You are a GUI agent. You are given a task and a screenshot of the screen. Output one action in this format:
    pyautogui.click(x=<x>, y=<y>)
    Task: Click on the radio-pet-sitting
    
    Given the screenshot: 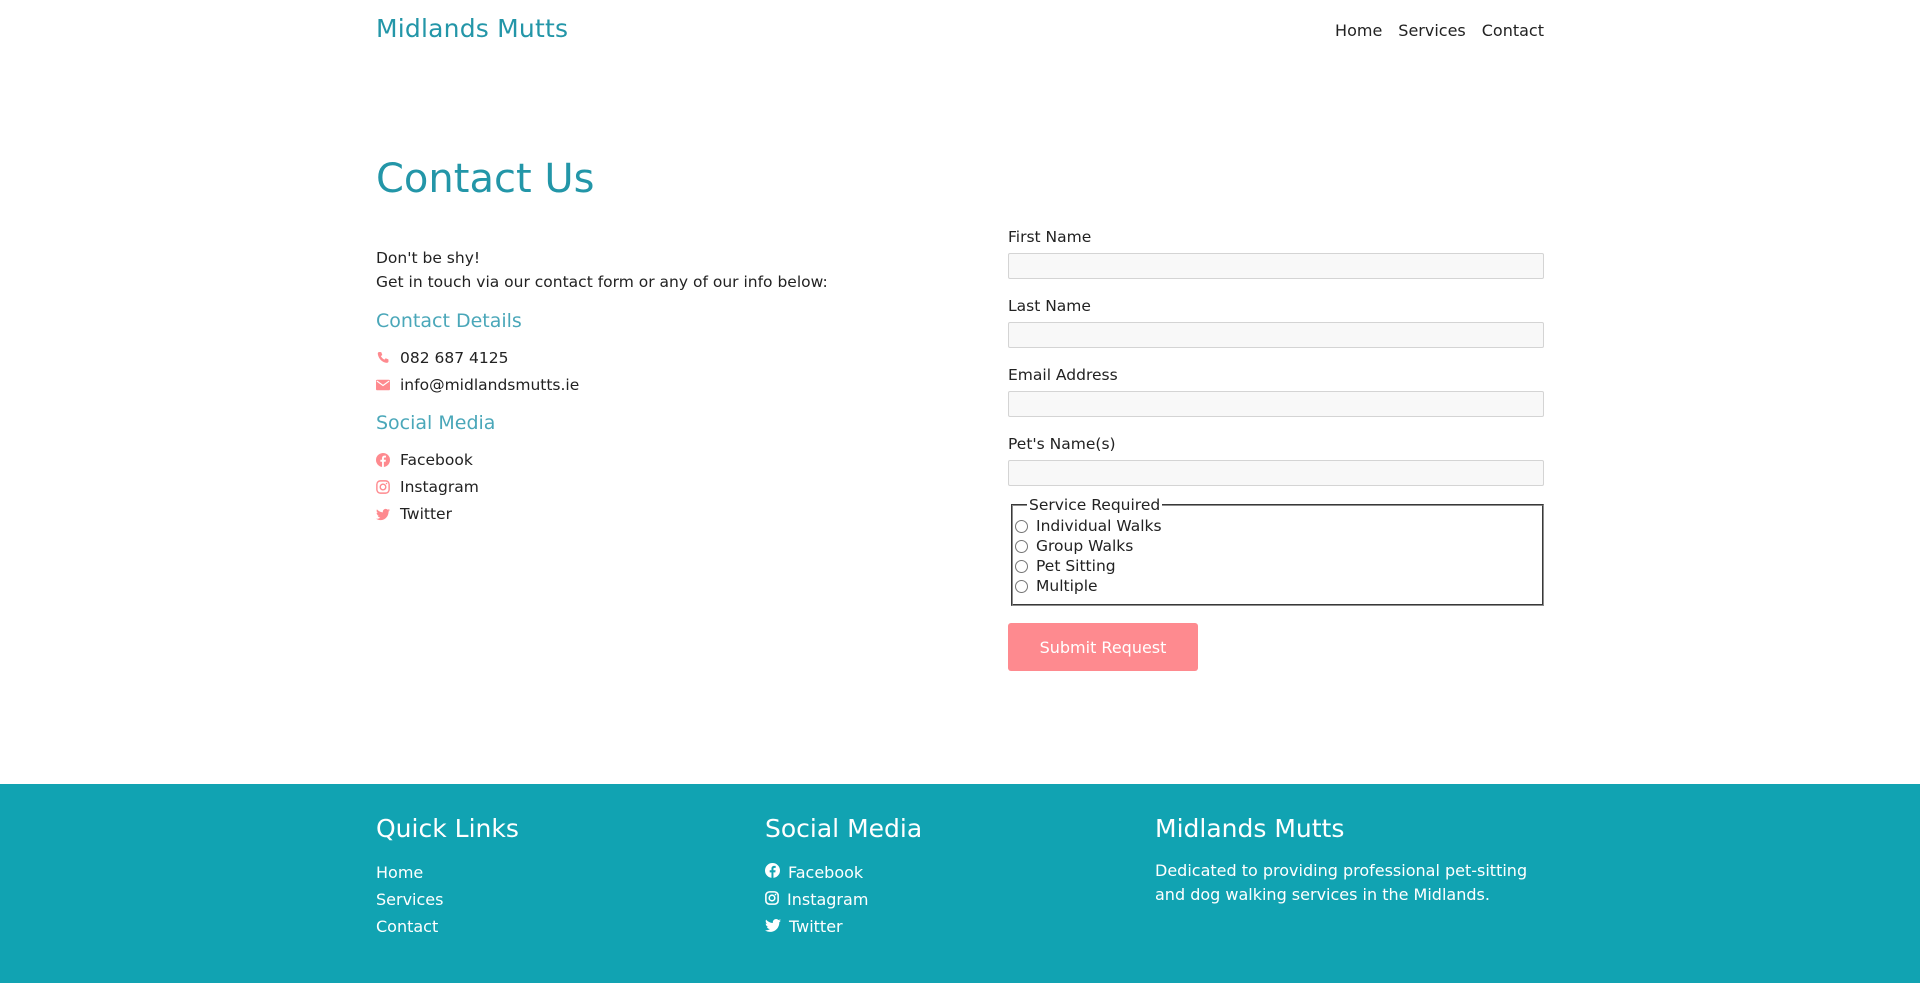 What is the action you would take?
    pyautogui.click(x=1021, y=566)
    